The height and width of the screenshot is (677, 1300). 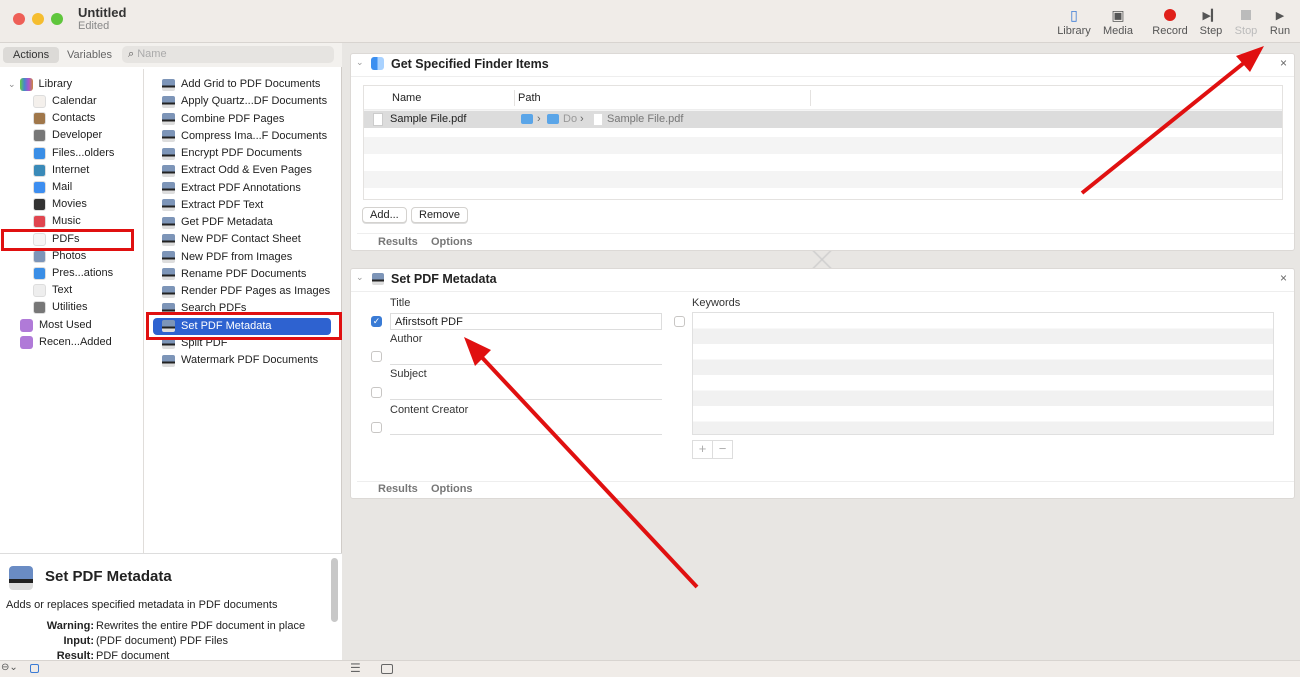 What do you see at coordinates (1166, 125) in the screenshot?
I see `arrow-to-run` at bounding box center [1166, 125].